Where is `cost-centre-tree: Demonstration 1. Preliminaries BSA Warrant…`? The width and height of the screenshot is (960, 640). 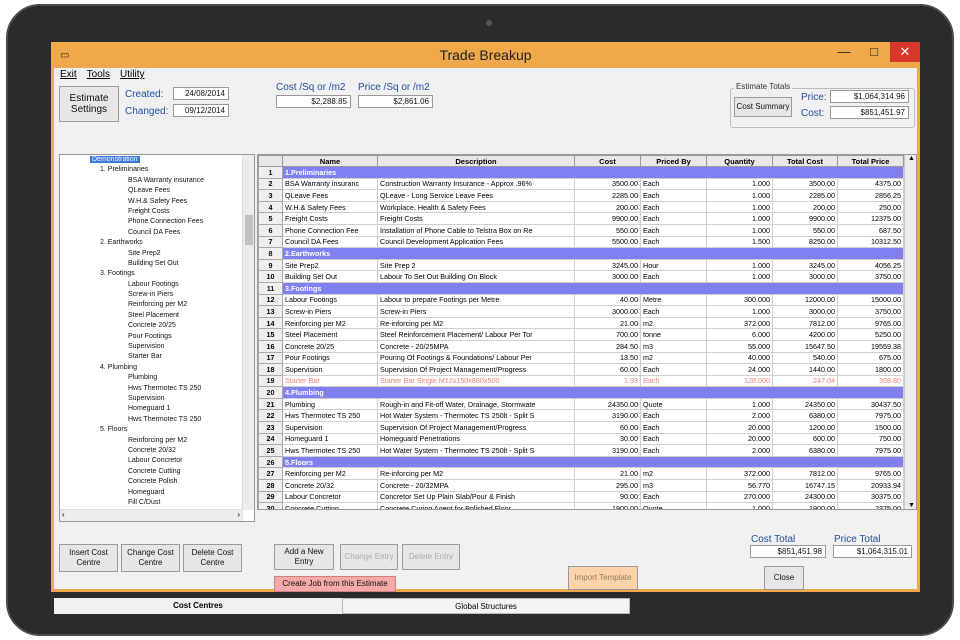 cost-centre-tree: Demonstration 1. Preliminaries BSA Warrant… is located at coordinates (157, 338).